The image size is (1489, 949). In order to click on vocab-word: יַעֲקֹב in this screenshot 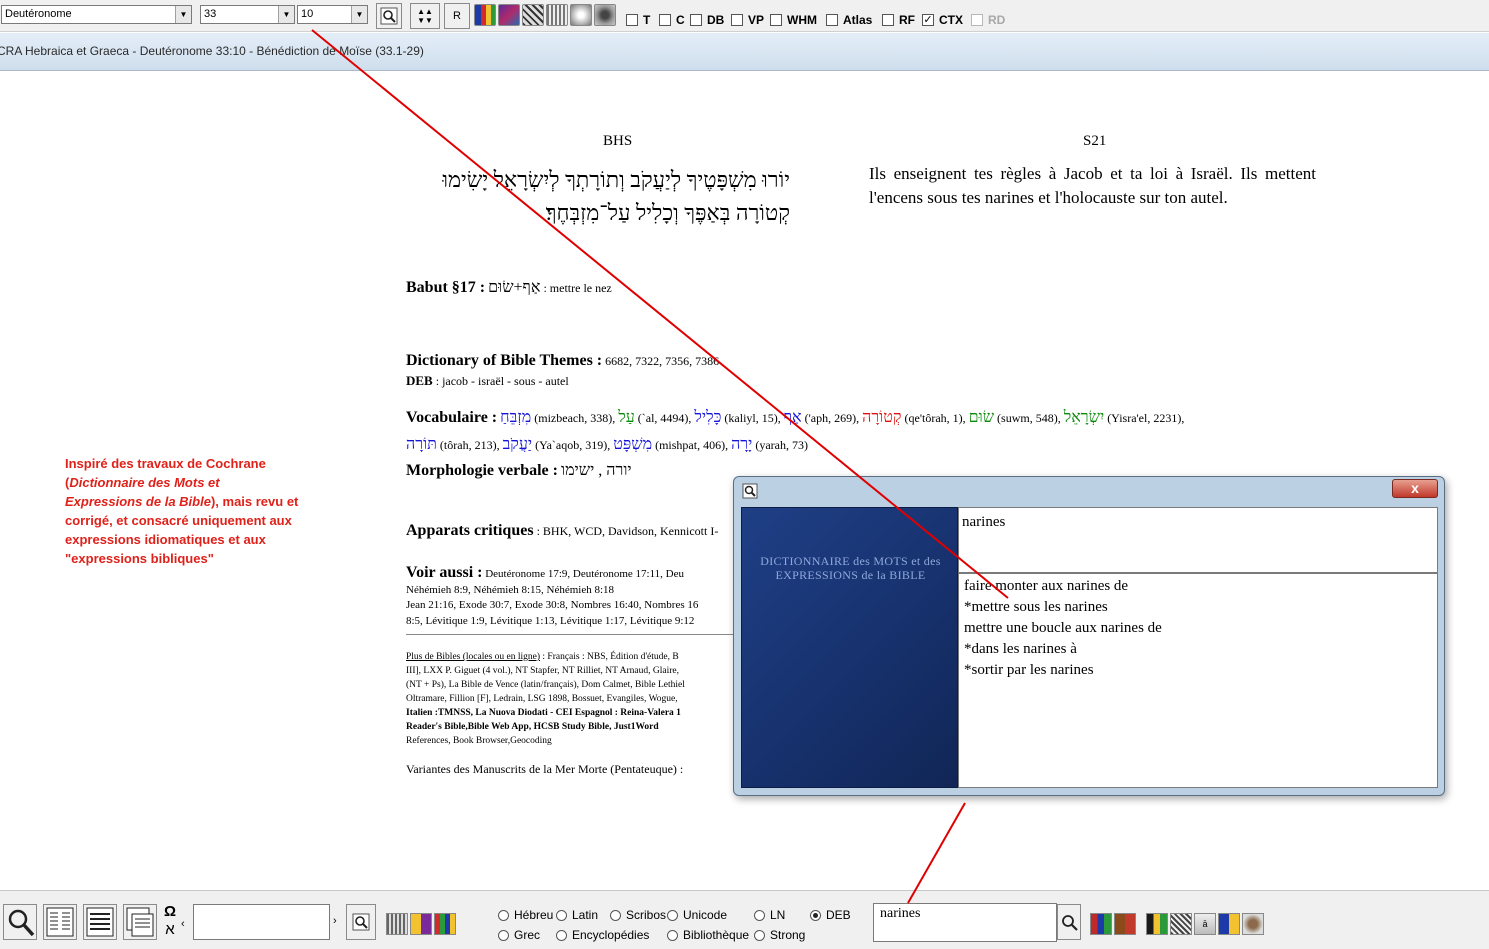, I will do `click(518, 444)`.